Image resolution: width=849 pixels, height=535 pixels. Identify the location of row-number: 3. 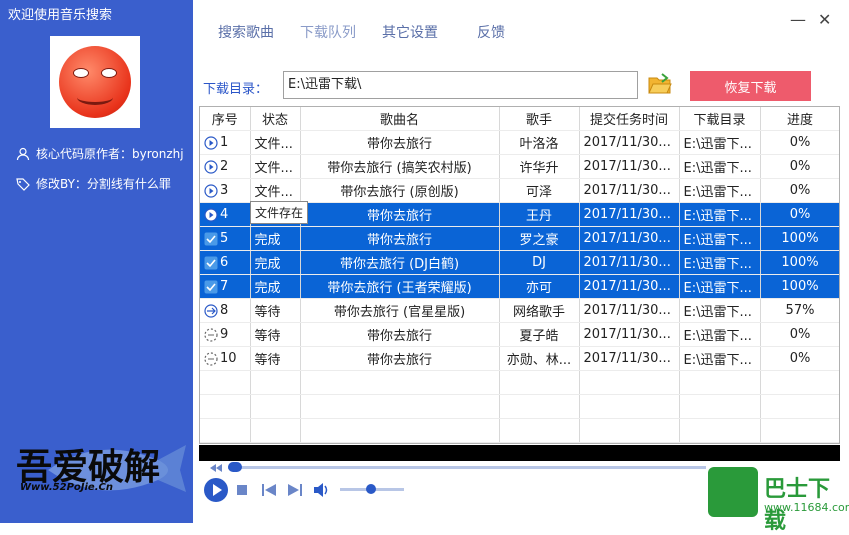
(224, 190).